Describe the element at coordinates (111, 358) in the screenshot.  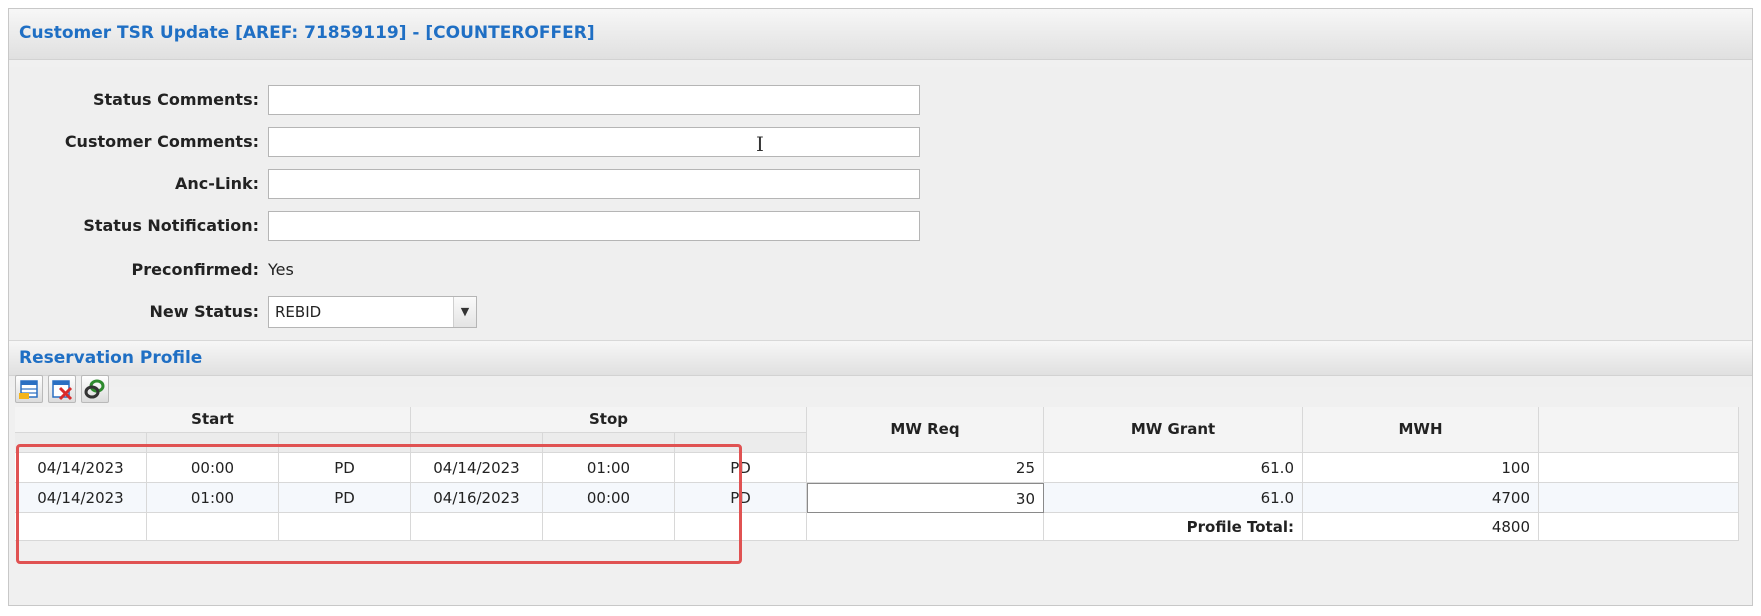
I see `reservation-profile-title: Reservation Profile` at that location.